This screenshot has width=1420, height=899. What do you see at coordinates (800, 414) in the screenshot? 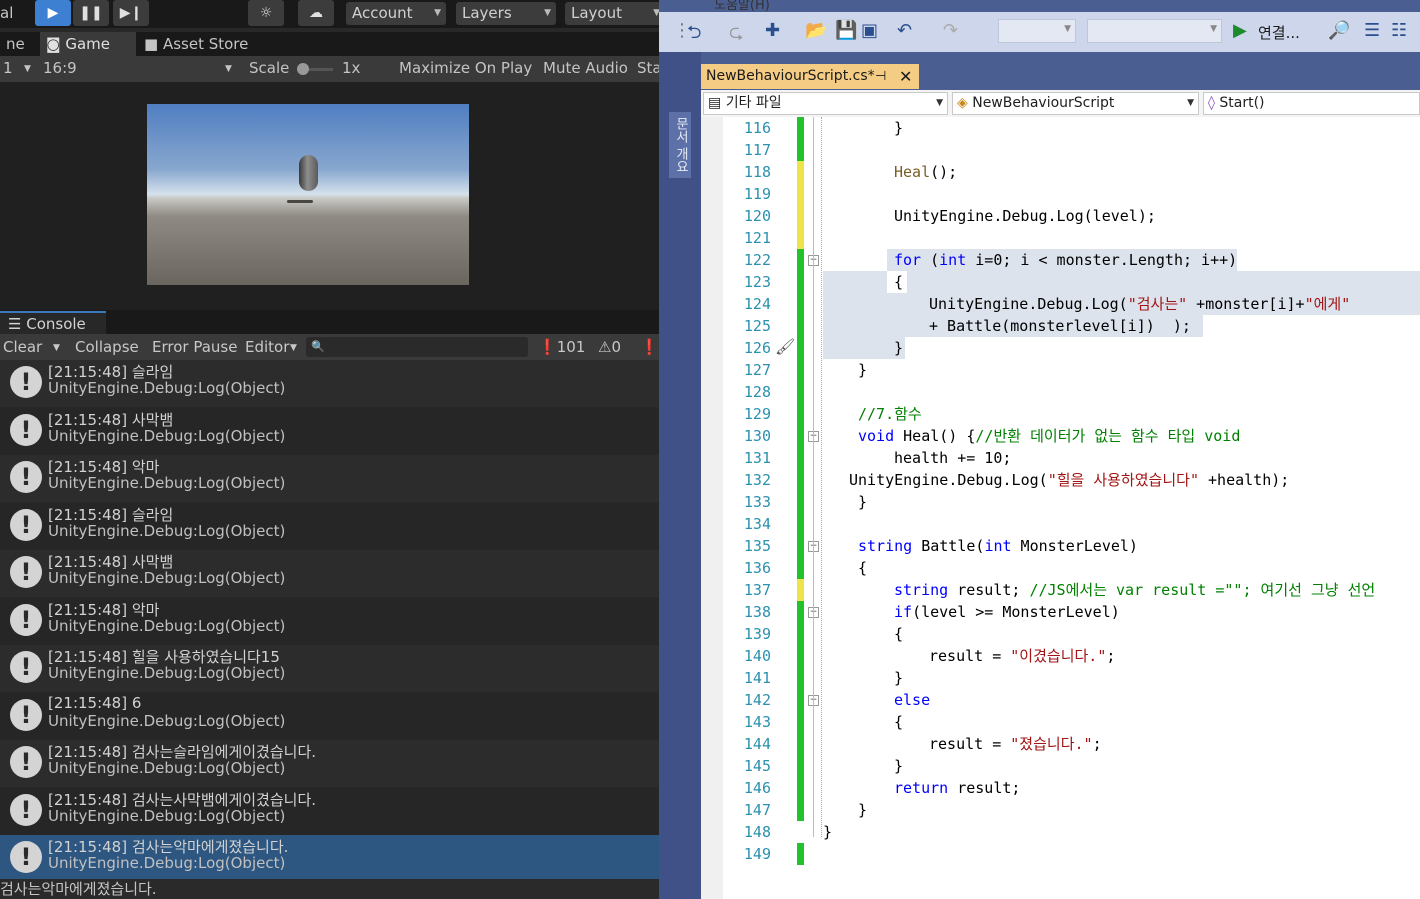
I see `change-marker-saved` at bounding box center [800, 414].